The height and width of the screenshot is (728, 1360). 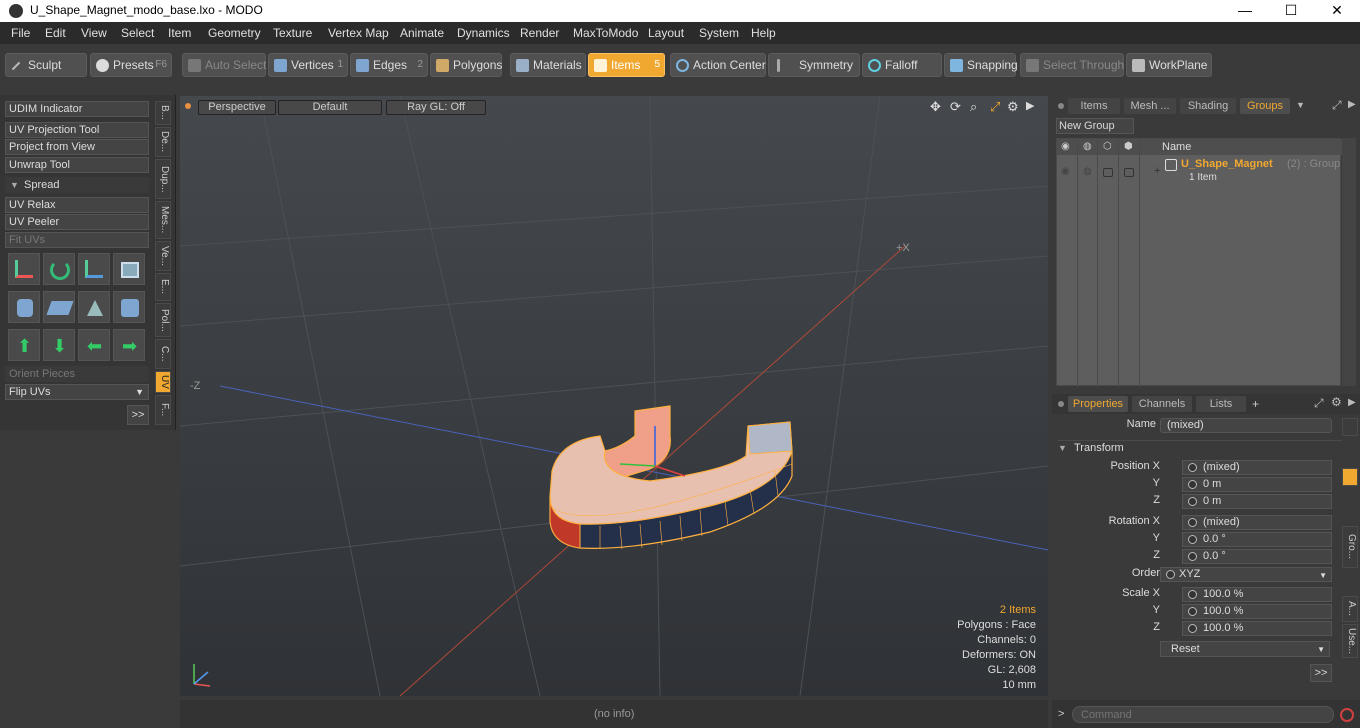 What do you see at coordinates (77, 374) in the screenshot?
I see `orient-pieces-button: Orient Pieces` at bounding box center [77, 374].